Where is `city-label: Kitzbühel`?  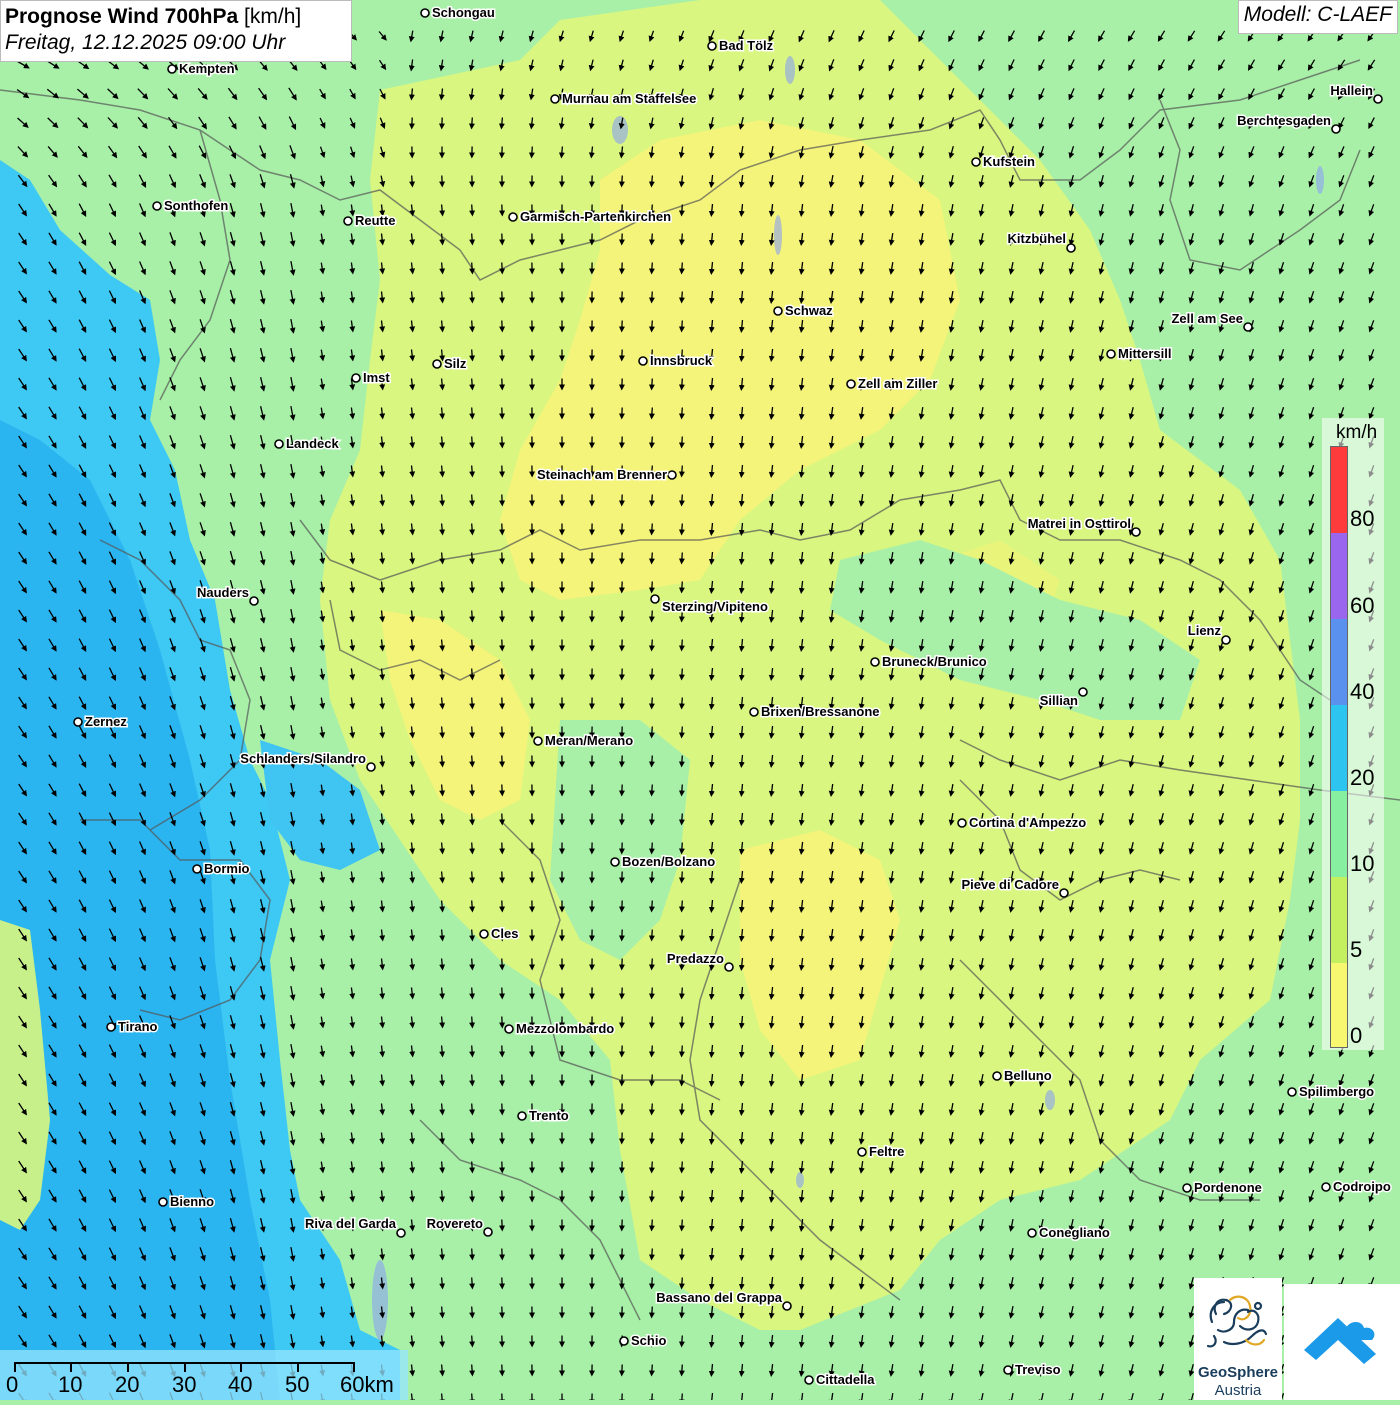
city-label: Kitzbühel is located at coordinates (1037, 238).